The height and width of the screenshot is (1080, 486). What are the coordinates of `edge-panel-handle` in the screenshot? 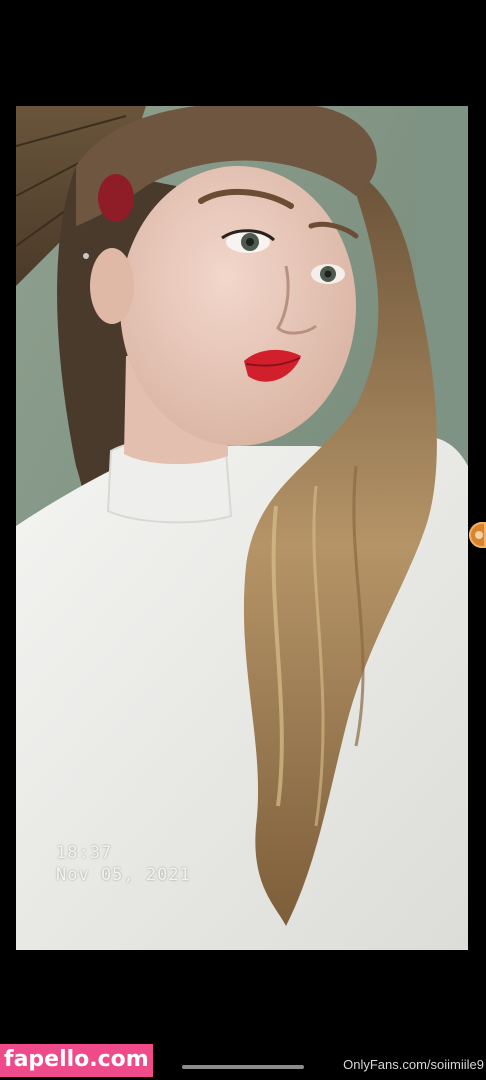 It's located at (477, 535).